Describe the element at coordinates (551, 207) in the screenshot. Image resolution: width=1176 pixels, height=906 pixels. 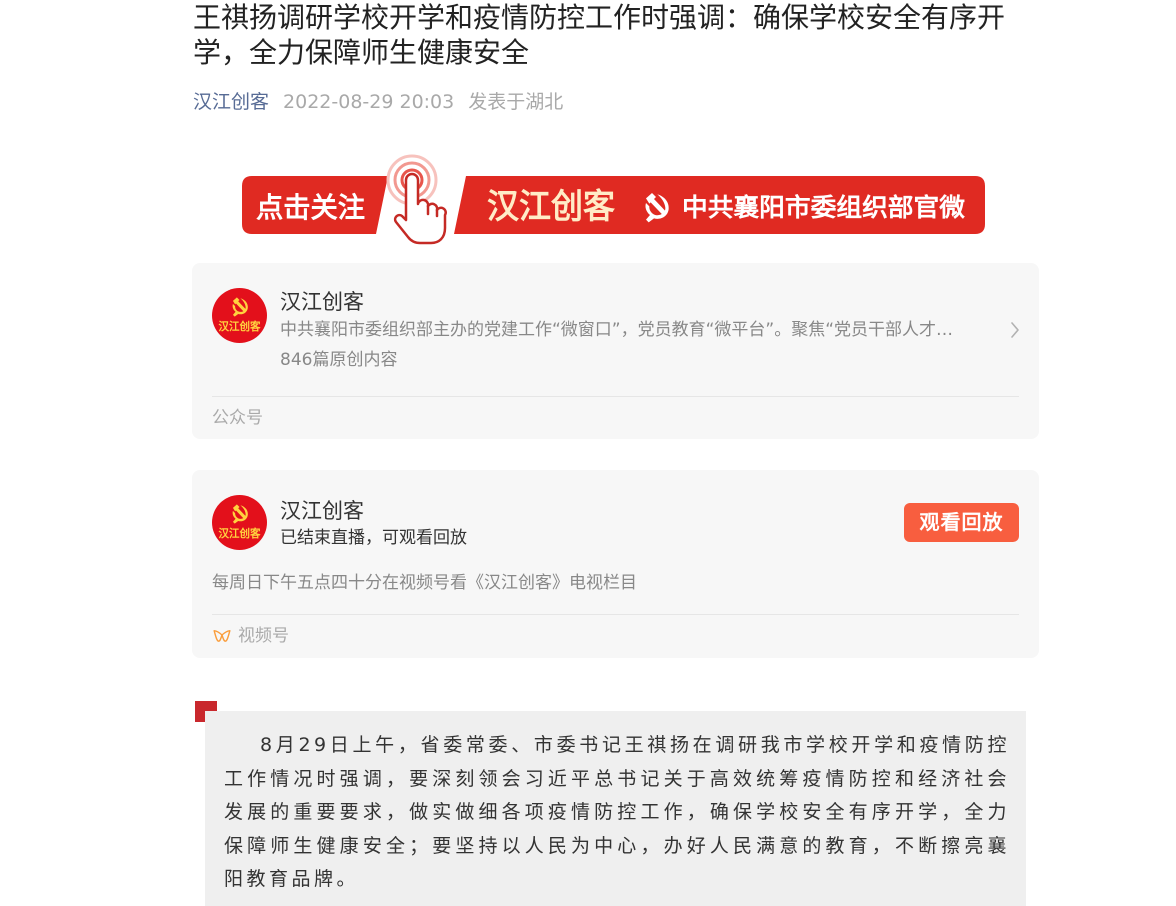
I see `banner-brand-text: 汉江创客` at that location.